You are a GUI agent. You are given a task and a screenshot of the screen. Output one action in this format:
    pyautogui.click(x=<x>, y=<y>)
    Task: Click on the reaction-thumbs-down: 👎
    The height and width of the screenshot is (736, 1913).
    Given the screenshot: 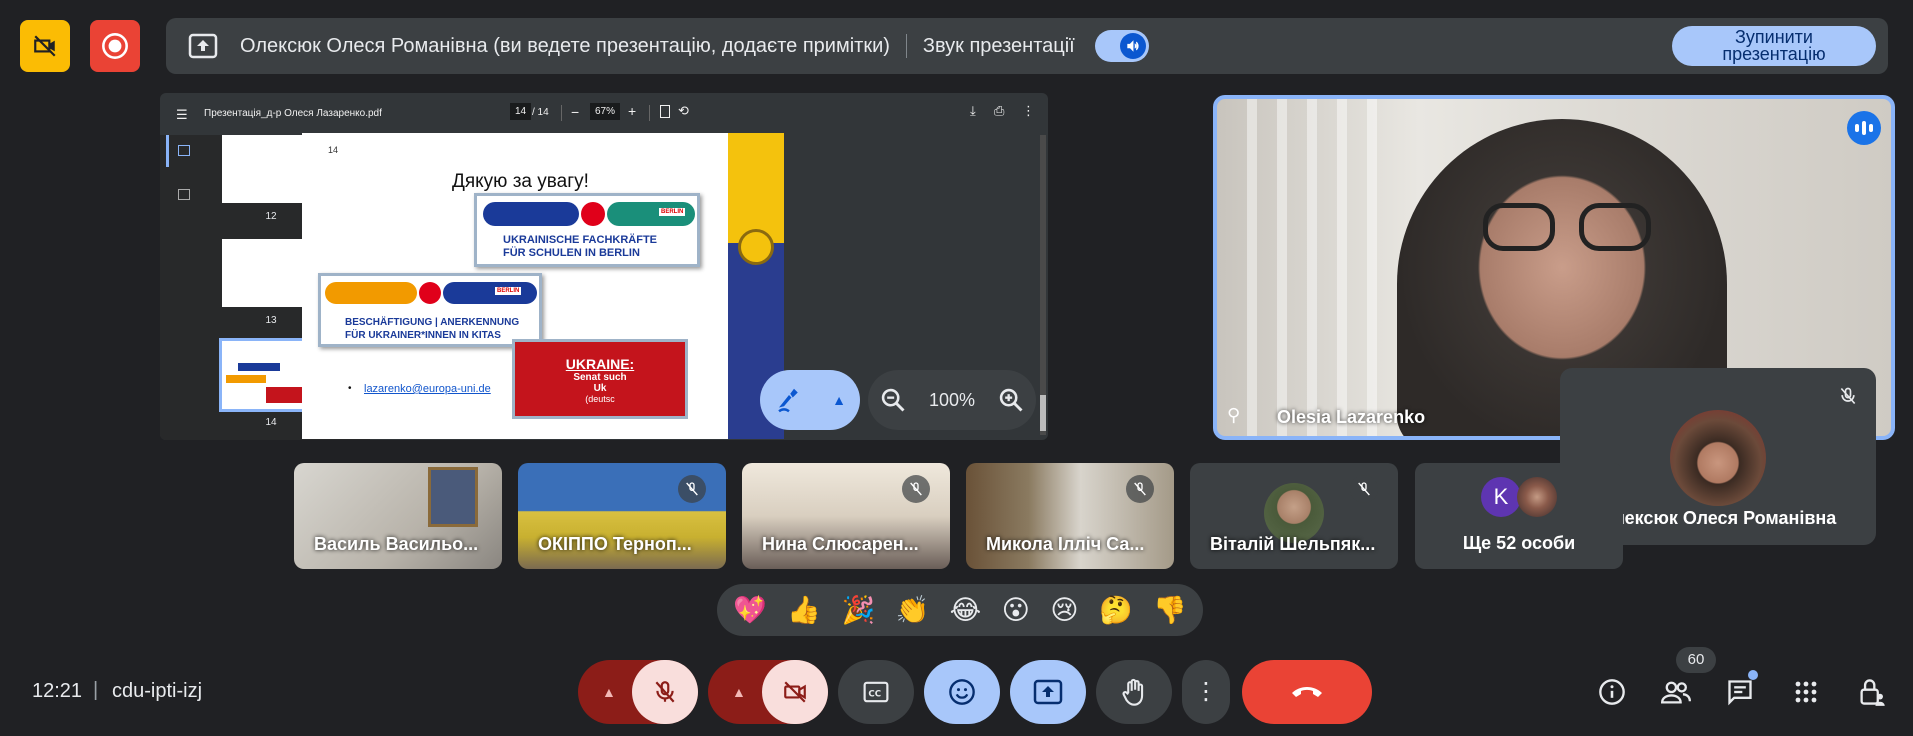 What is the action you would take?
    pyautogui.click(x=1170, y=610)
    